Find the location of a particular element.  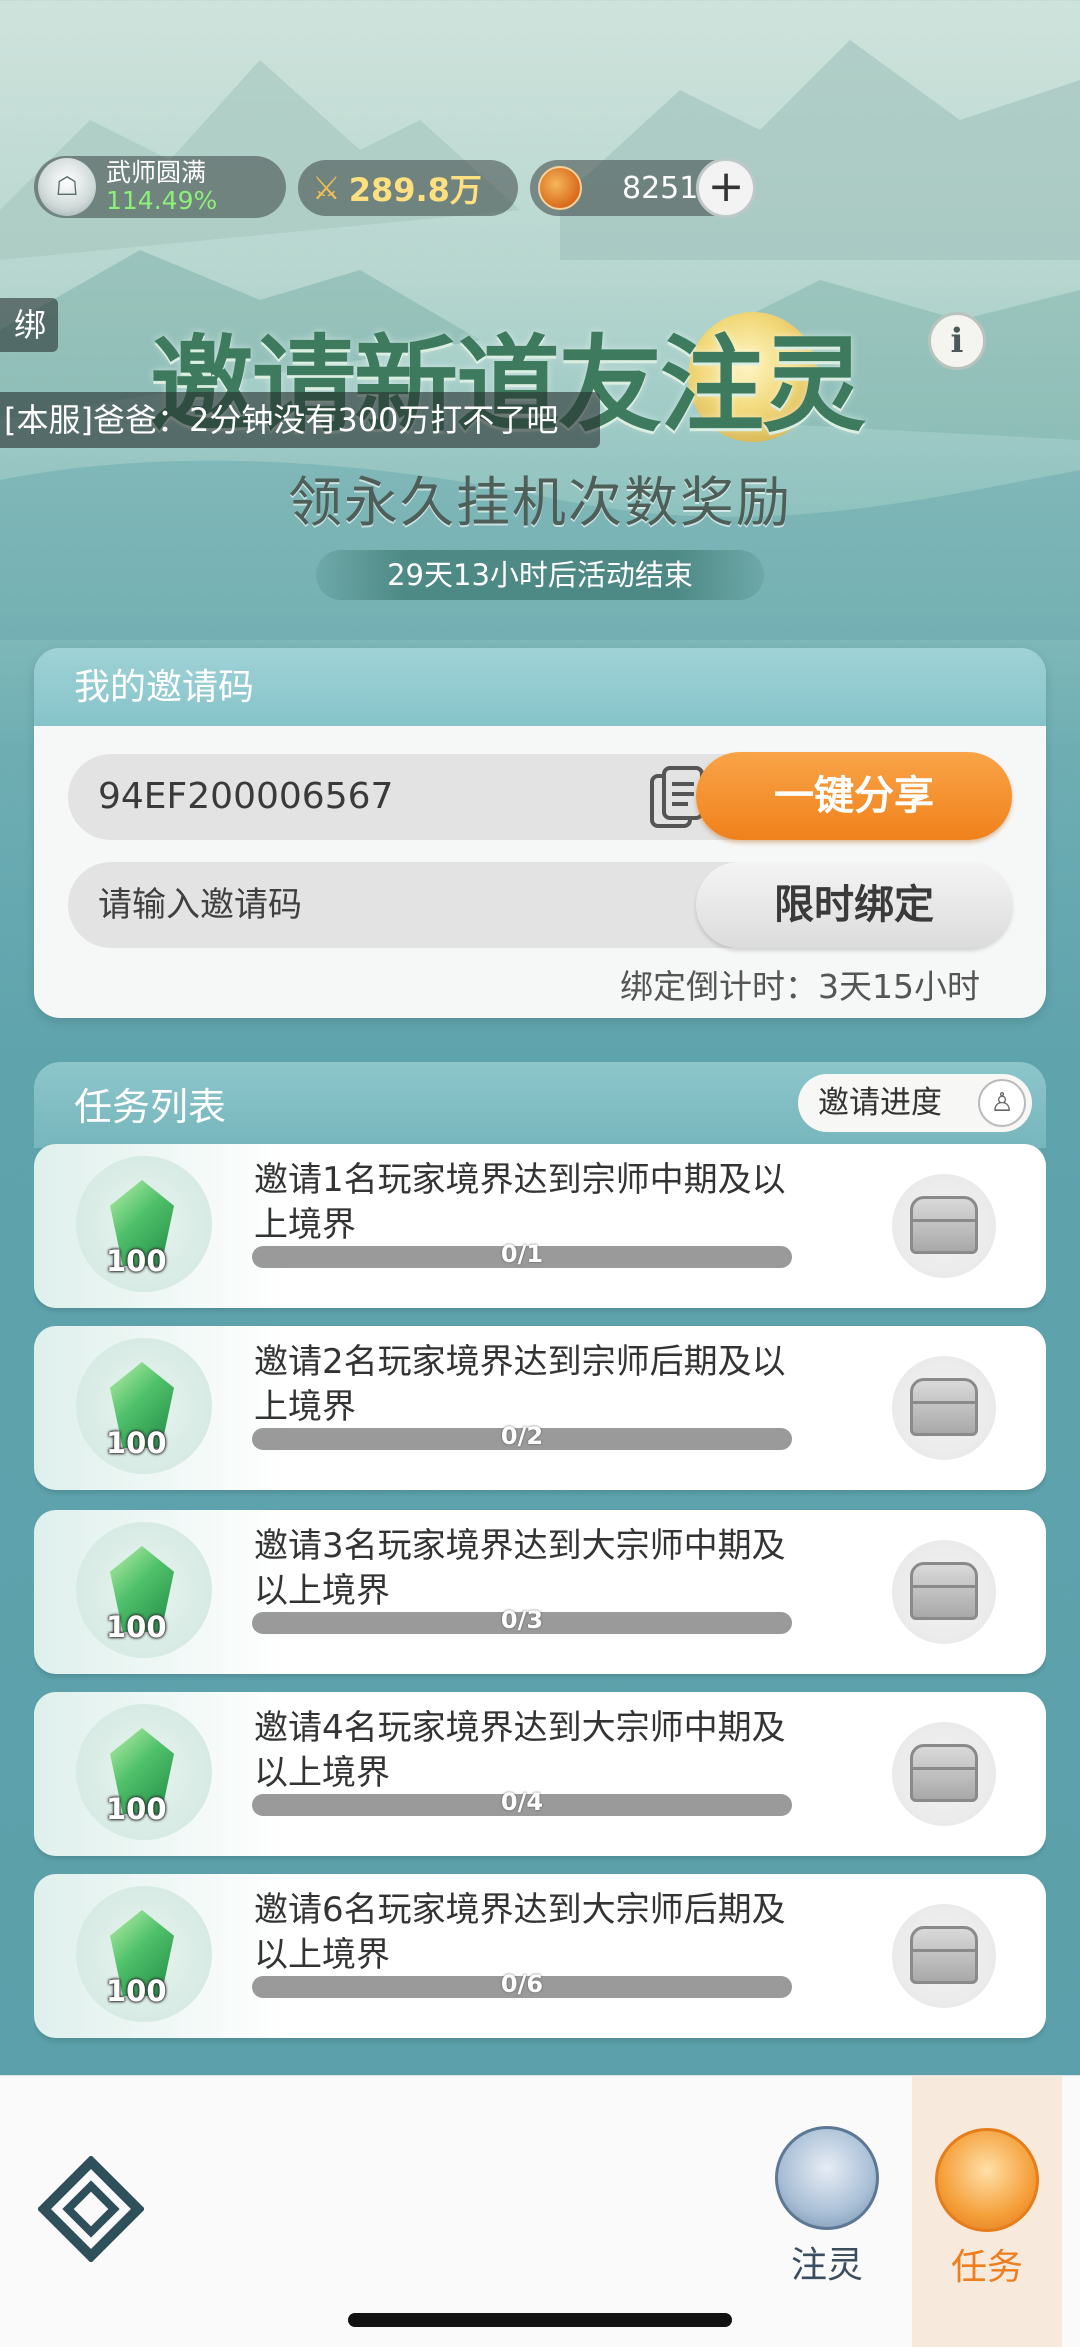

invite-code-row: 94EF200006567 一键分享 is located at coordinates (540, 796).